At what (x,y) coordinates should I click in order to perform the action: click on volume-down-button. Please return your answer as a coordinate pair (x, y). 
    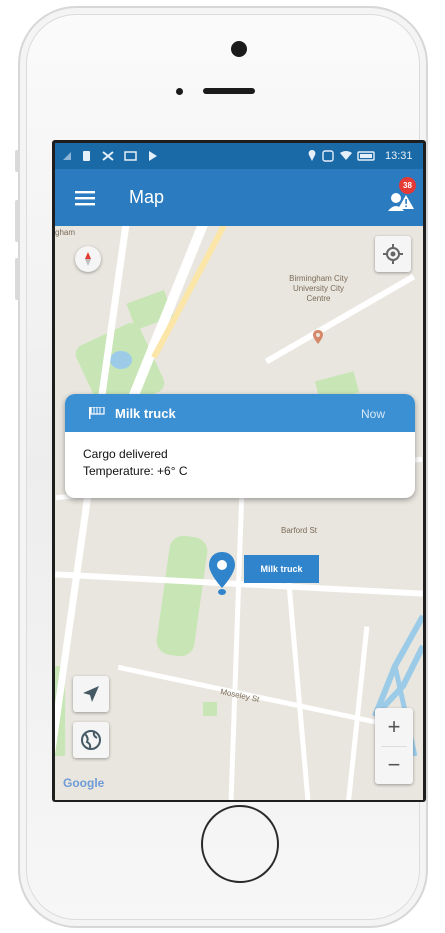
    Looking at the image, I should click on (17, 279).